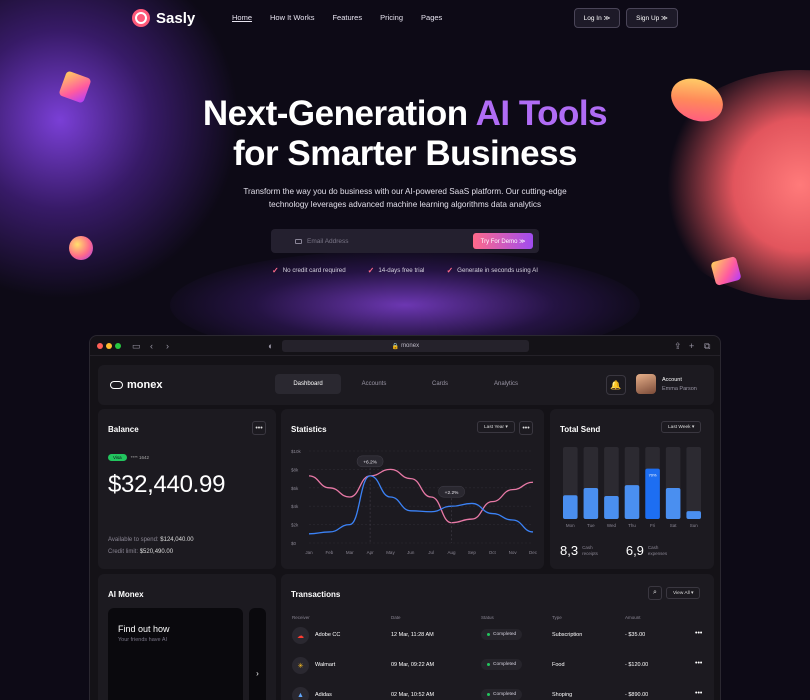  What do you see at coordinates (487, 617) in the screenshot?
I see `col-header-status: Status` at bounding box center [487, 617].